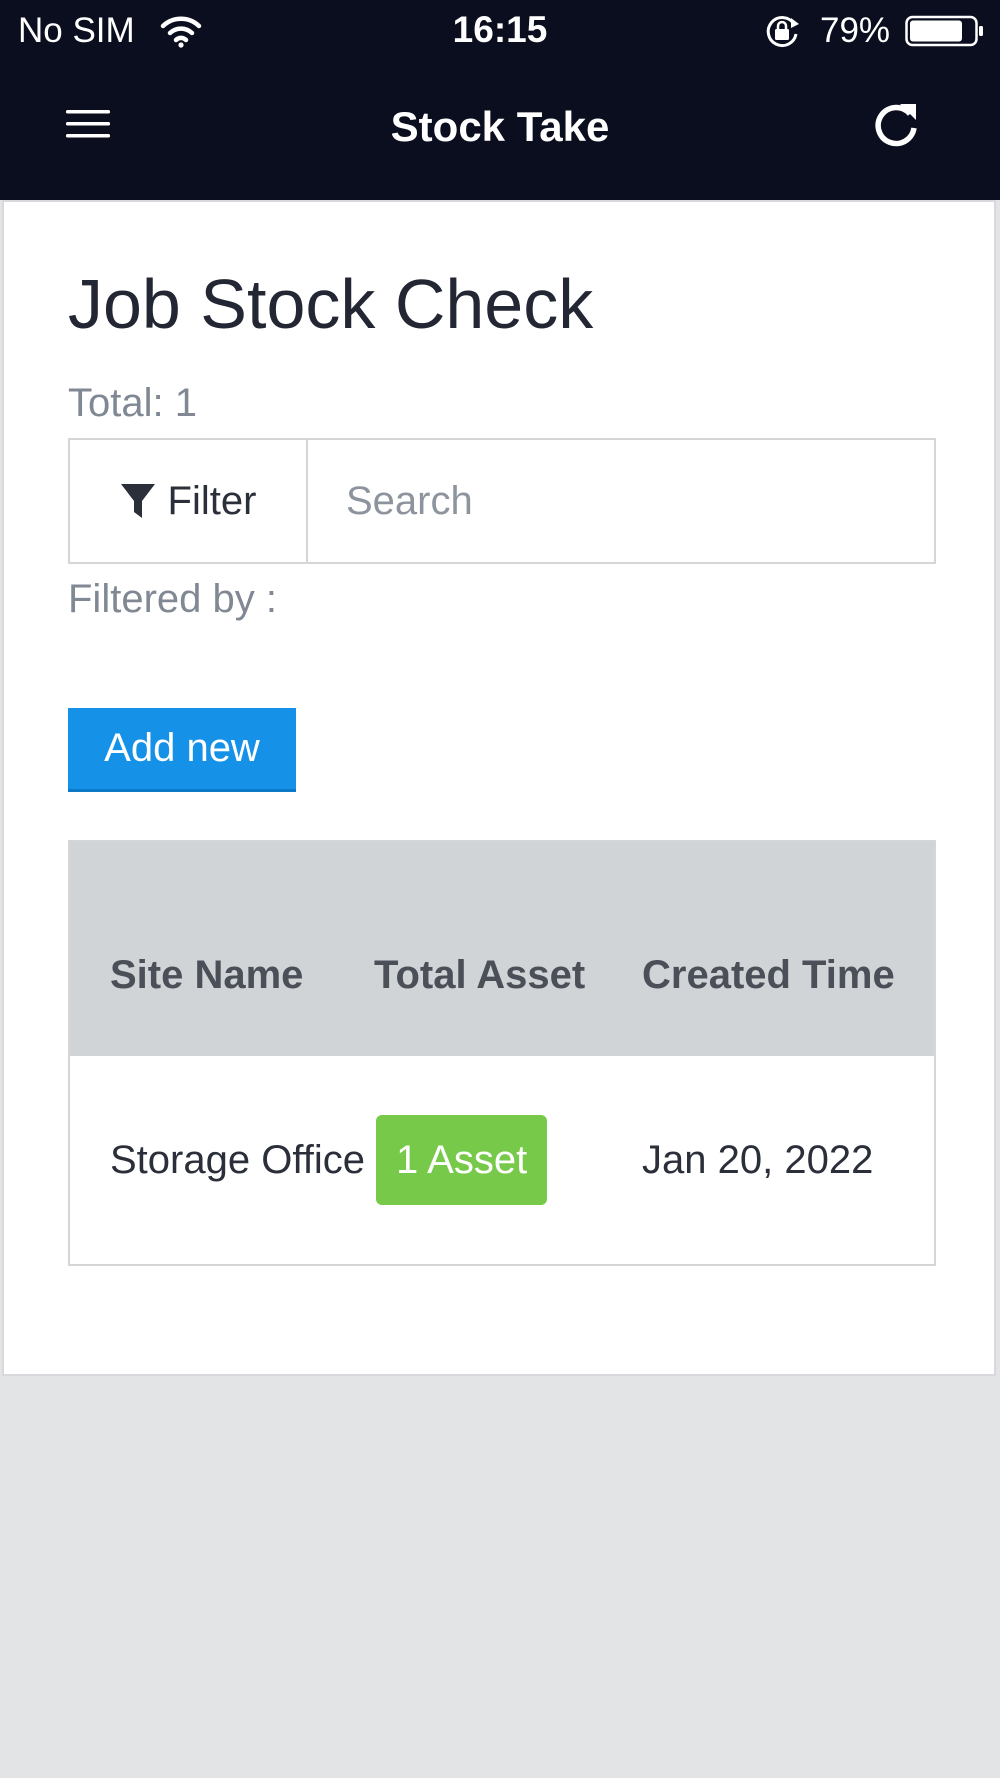  What do you see at coordinates (331, 304) in the screenshot?
I see `page-title: Job Stock Check` at bounding box center [331, 304].